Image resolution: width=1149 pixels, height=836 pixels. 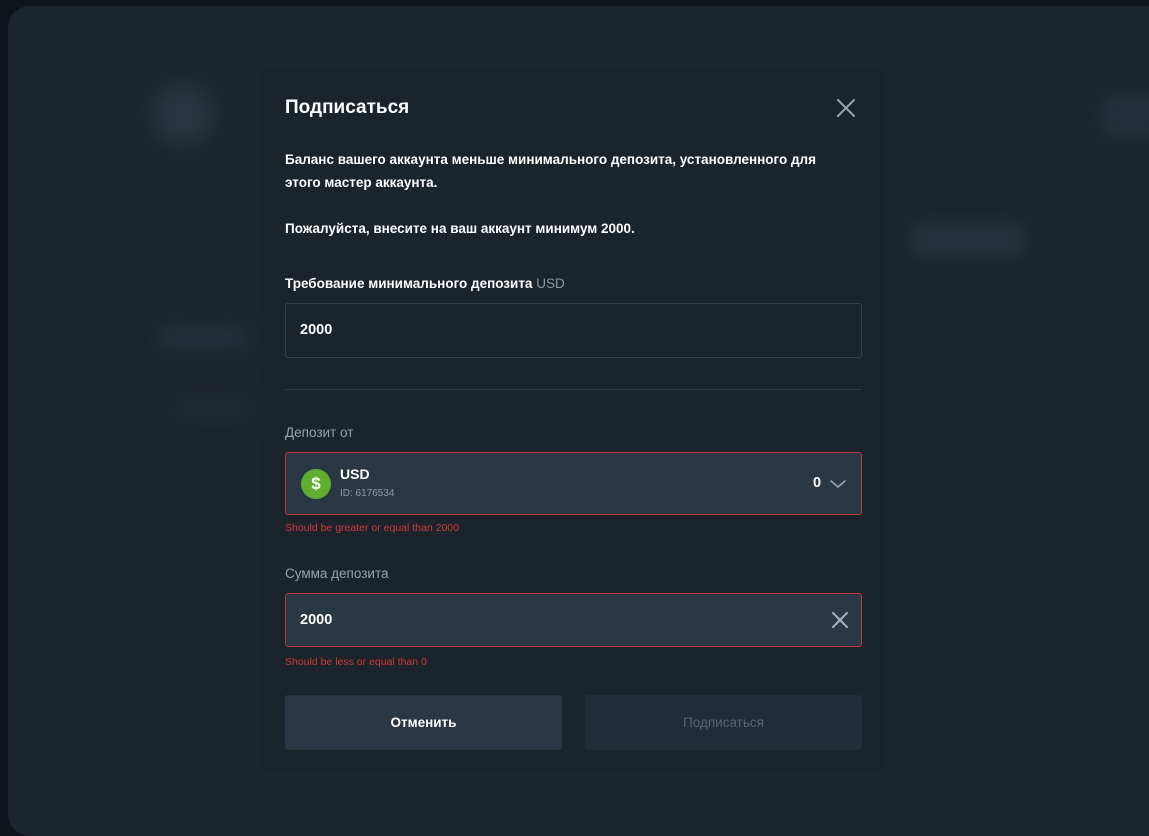 What do you see at coordinates (573, 483) in the screenshot?
I see `deposit-from-select: $ USD ID: 6176534 0` at bounding box center [573, 483].